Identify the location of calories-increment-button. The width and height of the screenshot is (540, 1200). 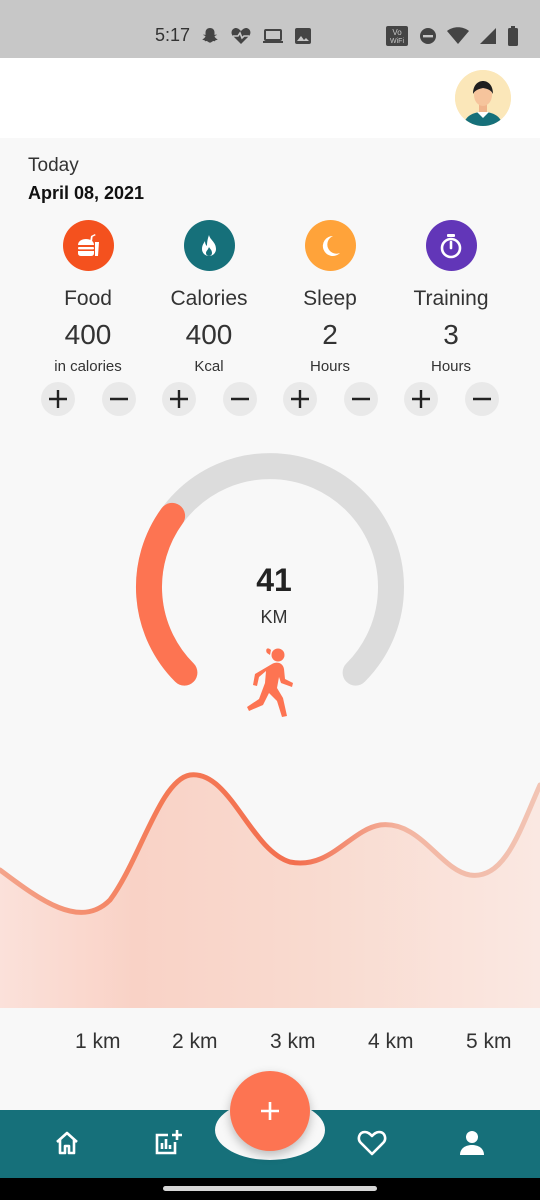
(178, 399).